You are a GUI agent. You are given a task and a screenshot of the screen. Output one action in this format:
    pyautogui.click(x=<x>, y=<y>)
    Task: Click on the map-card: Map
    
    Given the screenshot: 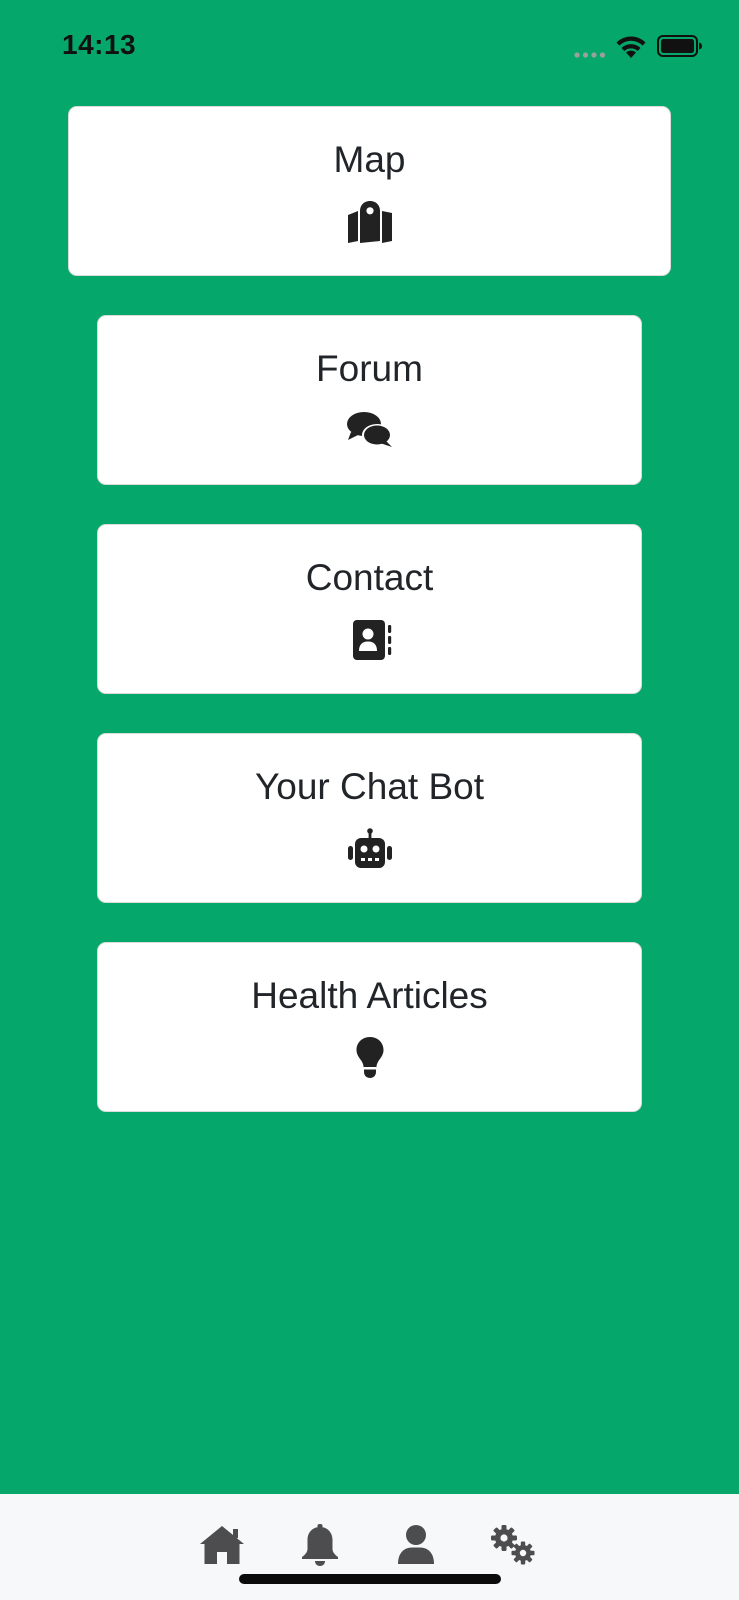 What is the action you would take?
    pyautogui.click(x=369, y=191)
    